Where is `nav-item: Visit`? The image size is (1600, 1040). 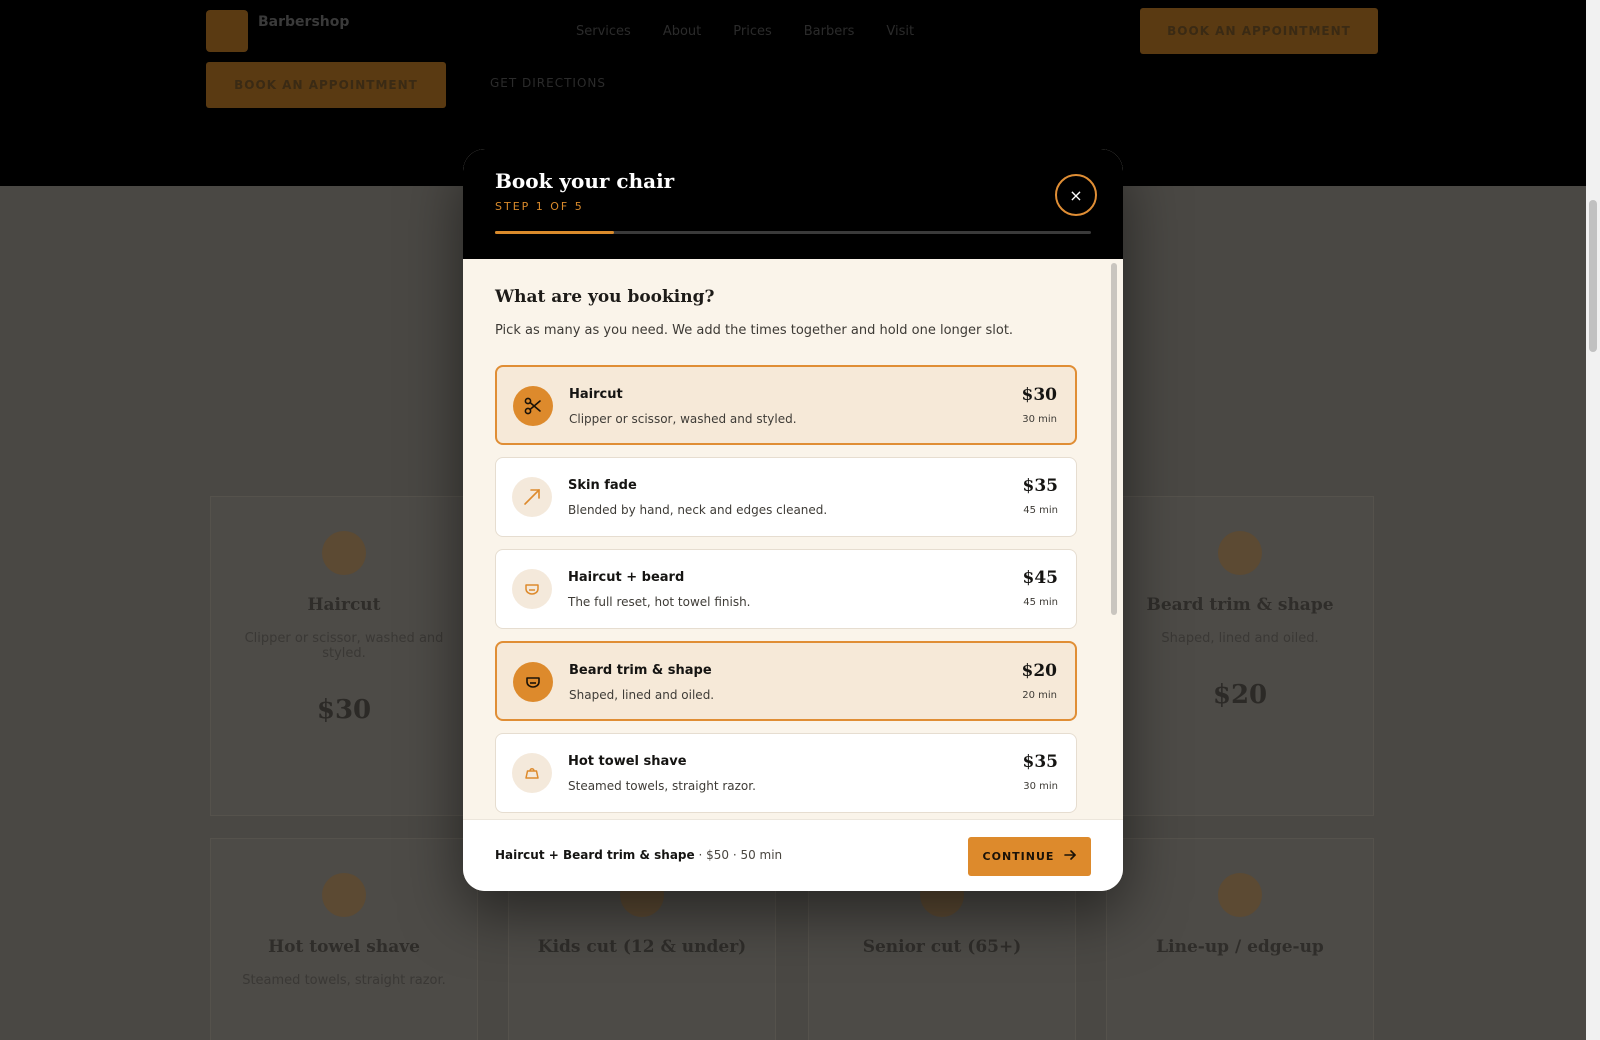 nav-item: Visit is located at coordinates (900, 31).